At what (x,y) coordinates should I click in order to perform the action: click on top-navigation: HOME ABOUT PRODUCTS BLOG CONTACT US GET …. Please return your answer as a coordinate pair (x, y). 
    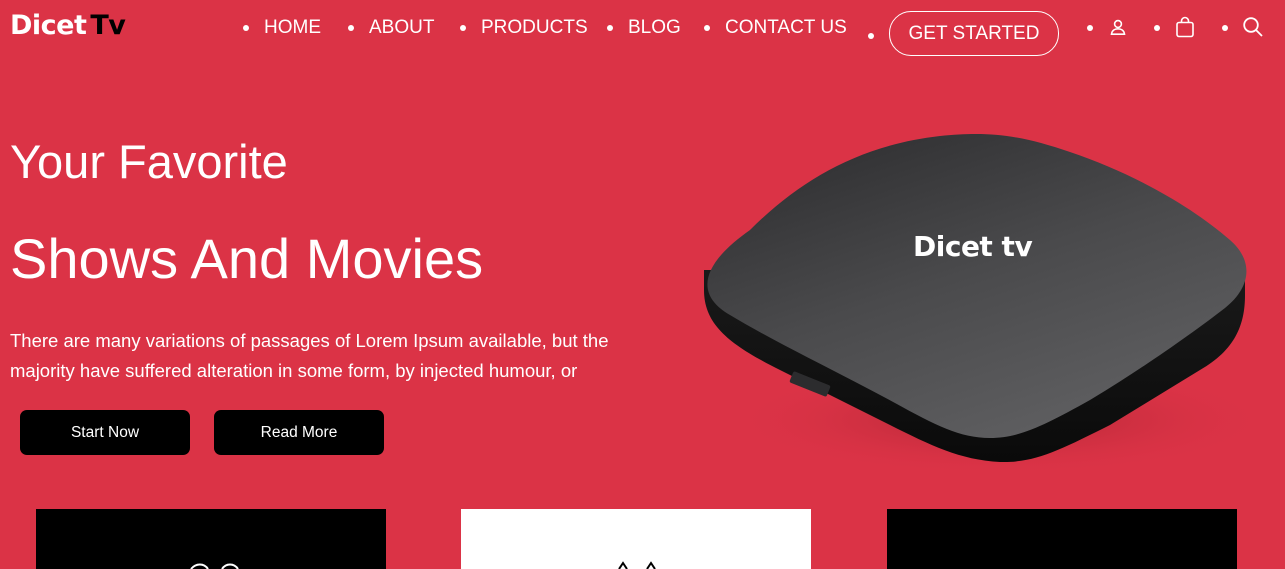
    Looking at the image, I should click on (642, 30).